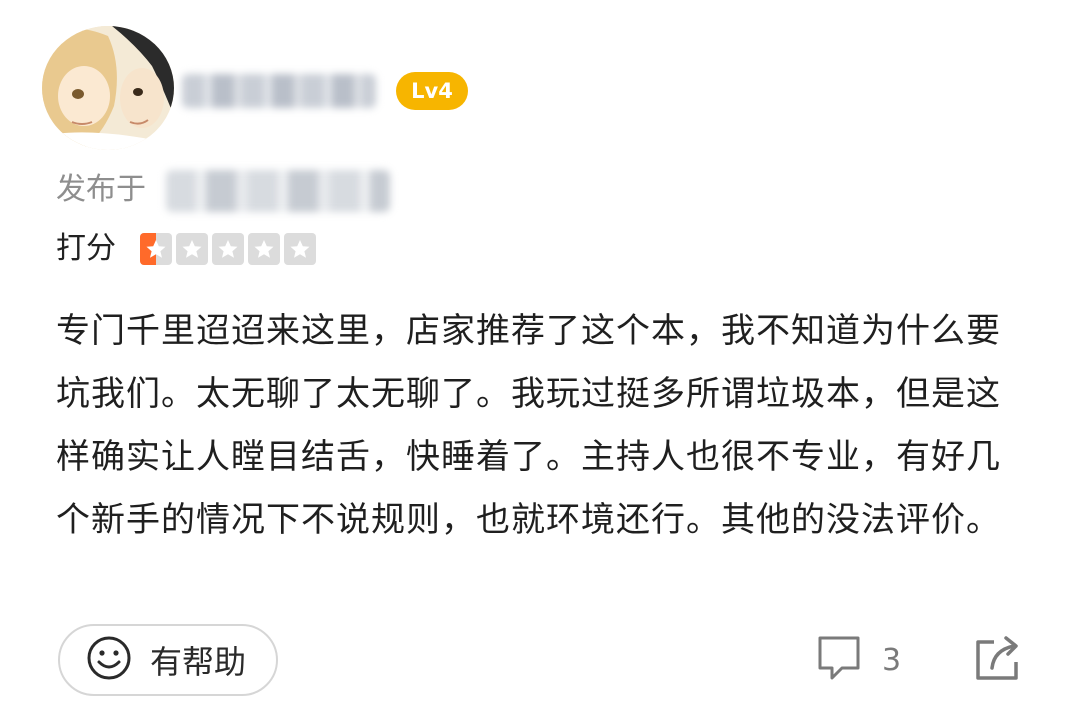 The height and width of the screenshot is (724, 1080). Describe the element at coordinates (278, 191) in the screenshot. I see `publish-date-redacted` at that location.